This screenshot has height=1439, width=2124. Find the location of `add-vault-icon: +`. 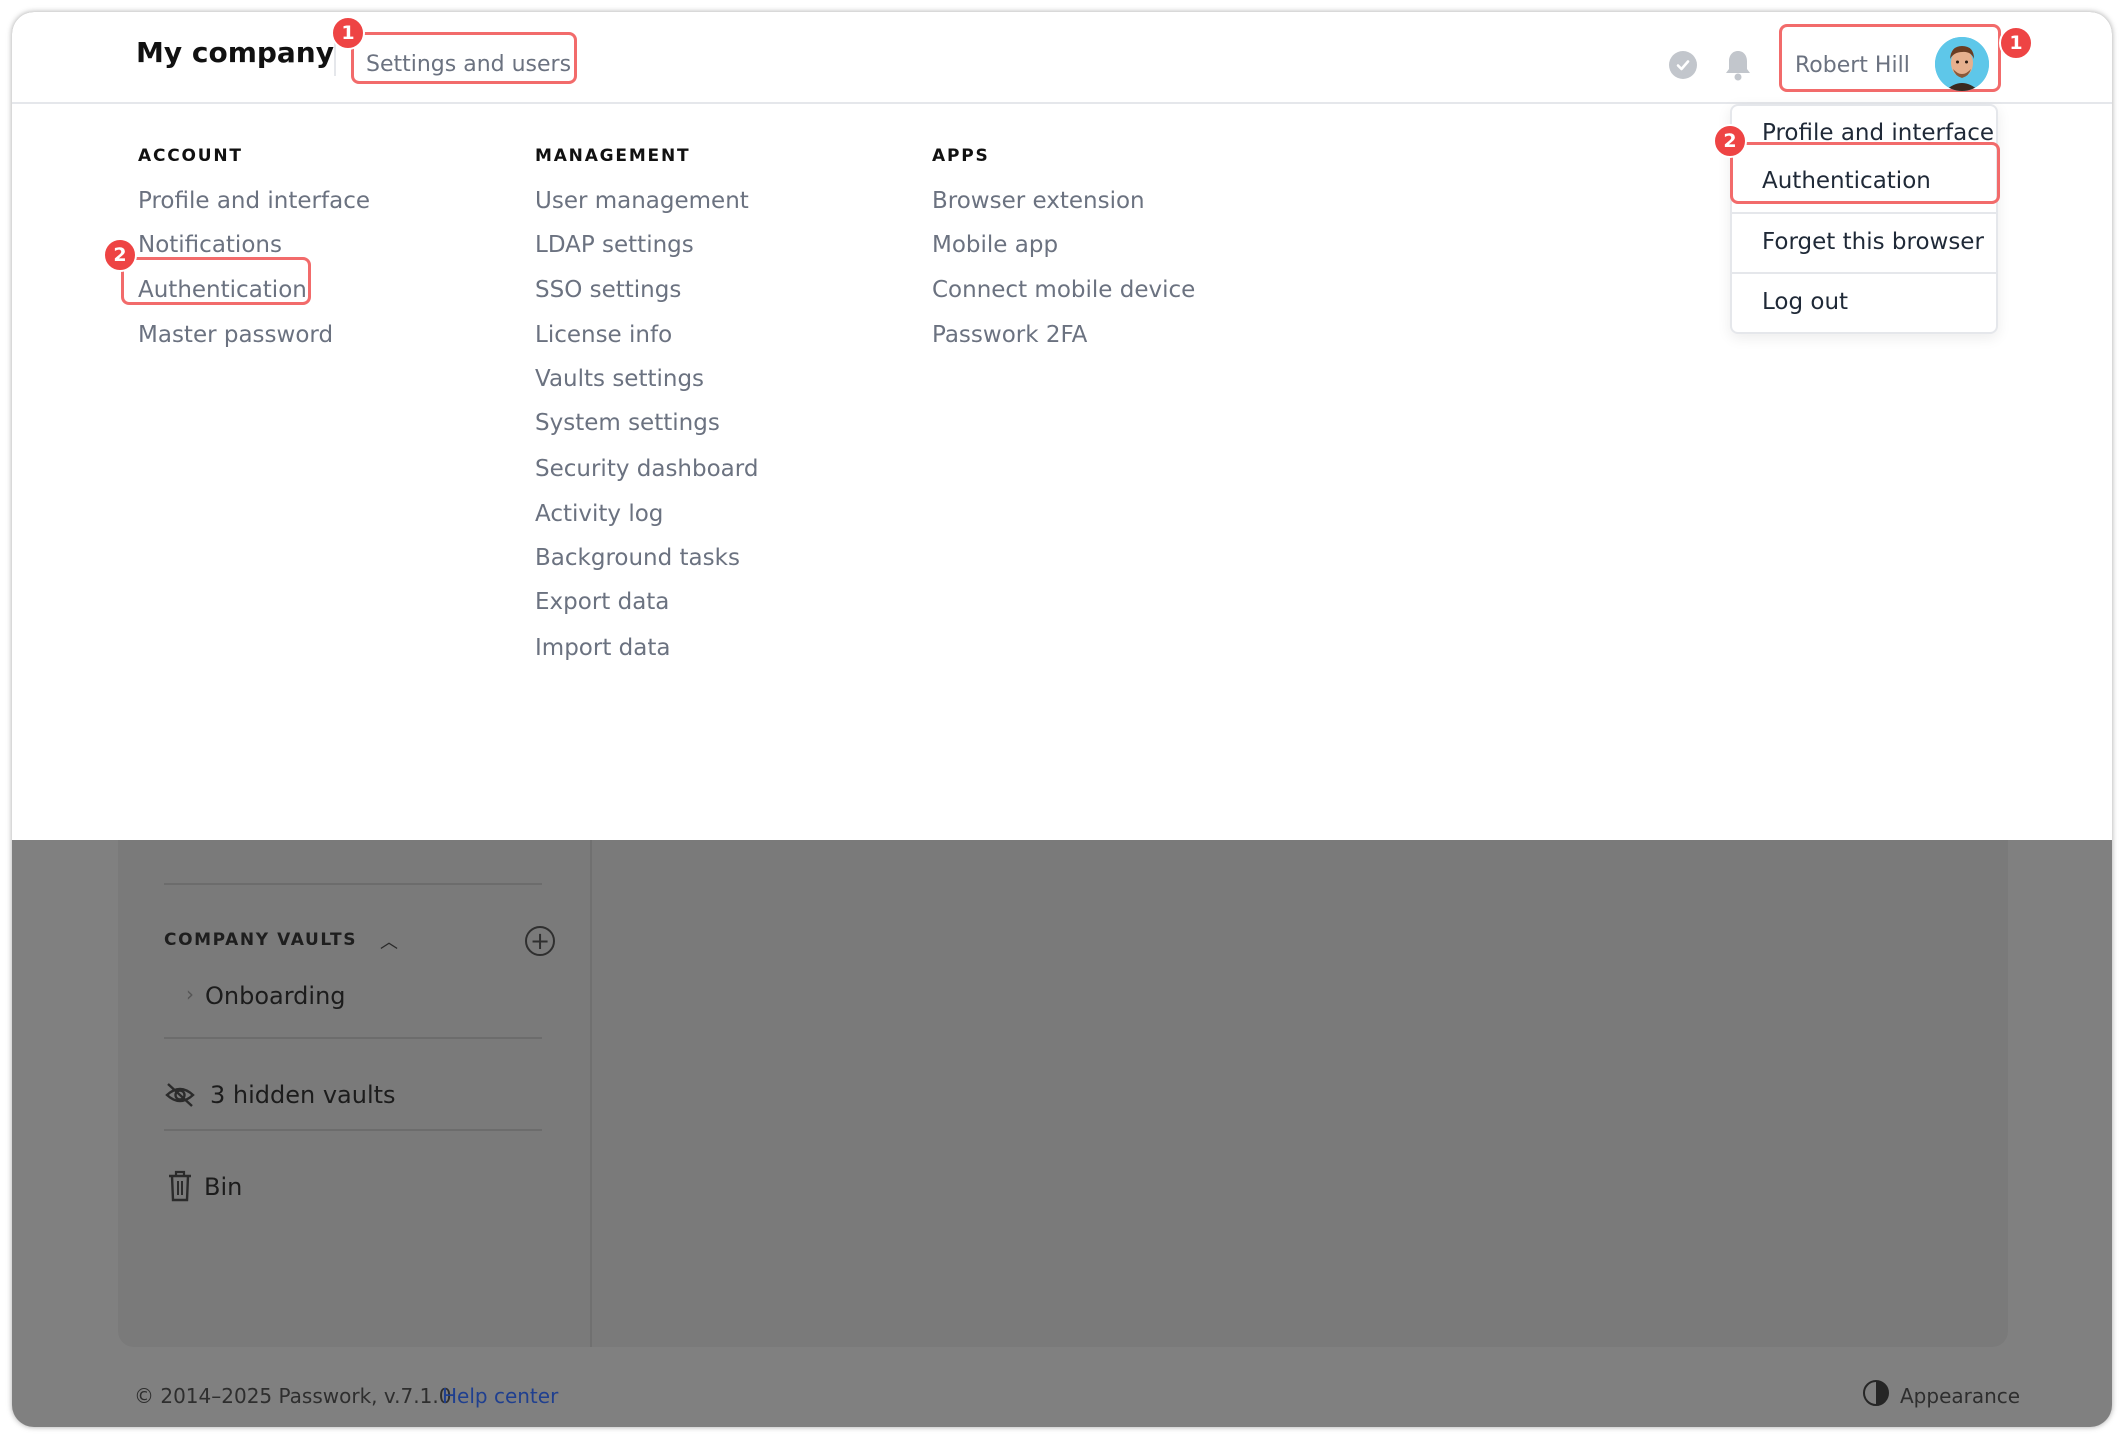

add-vault-icon: + is located at coordinates (540, 941).